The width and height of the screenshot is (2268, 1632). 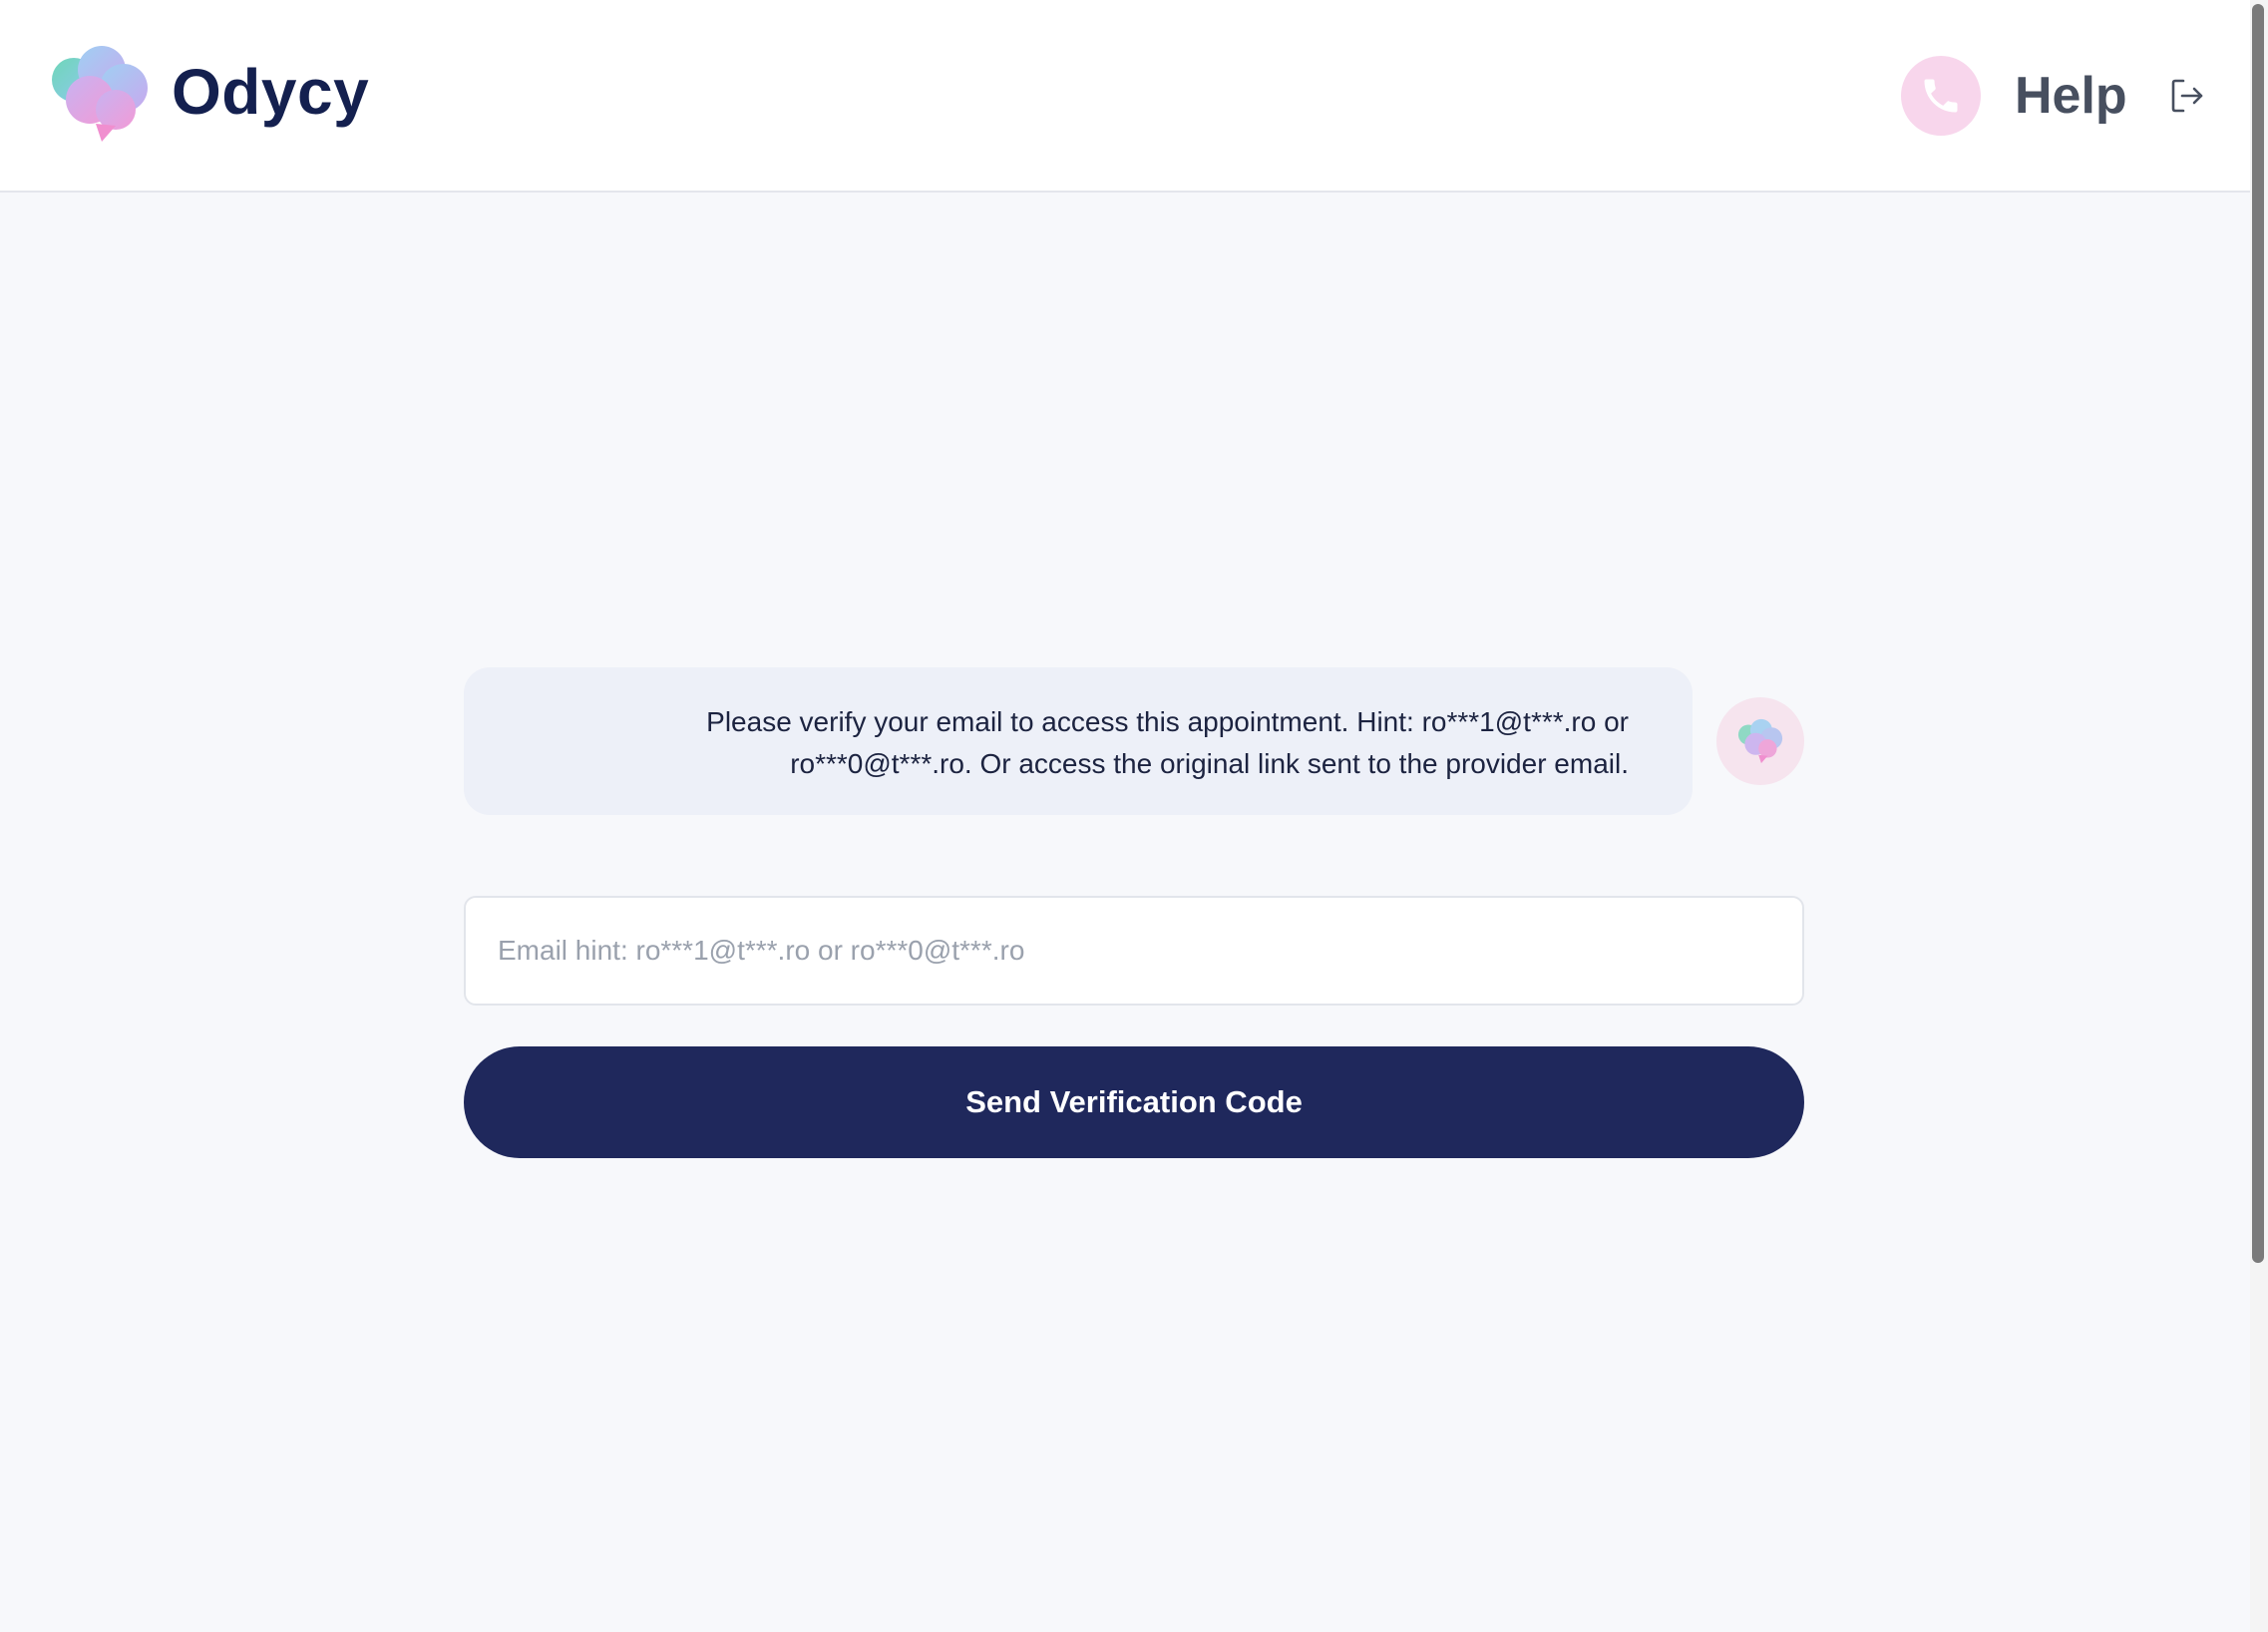 What do you see at coordinates (2187, 96) in the screenshot?
I see `logout-icon` at bounding box center [2187, 96].